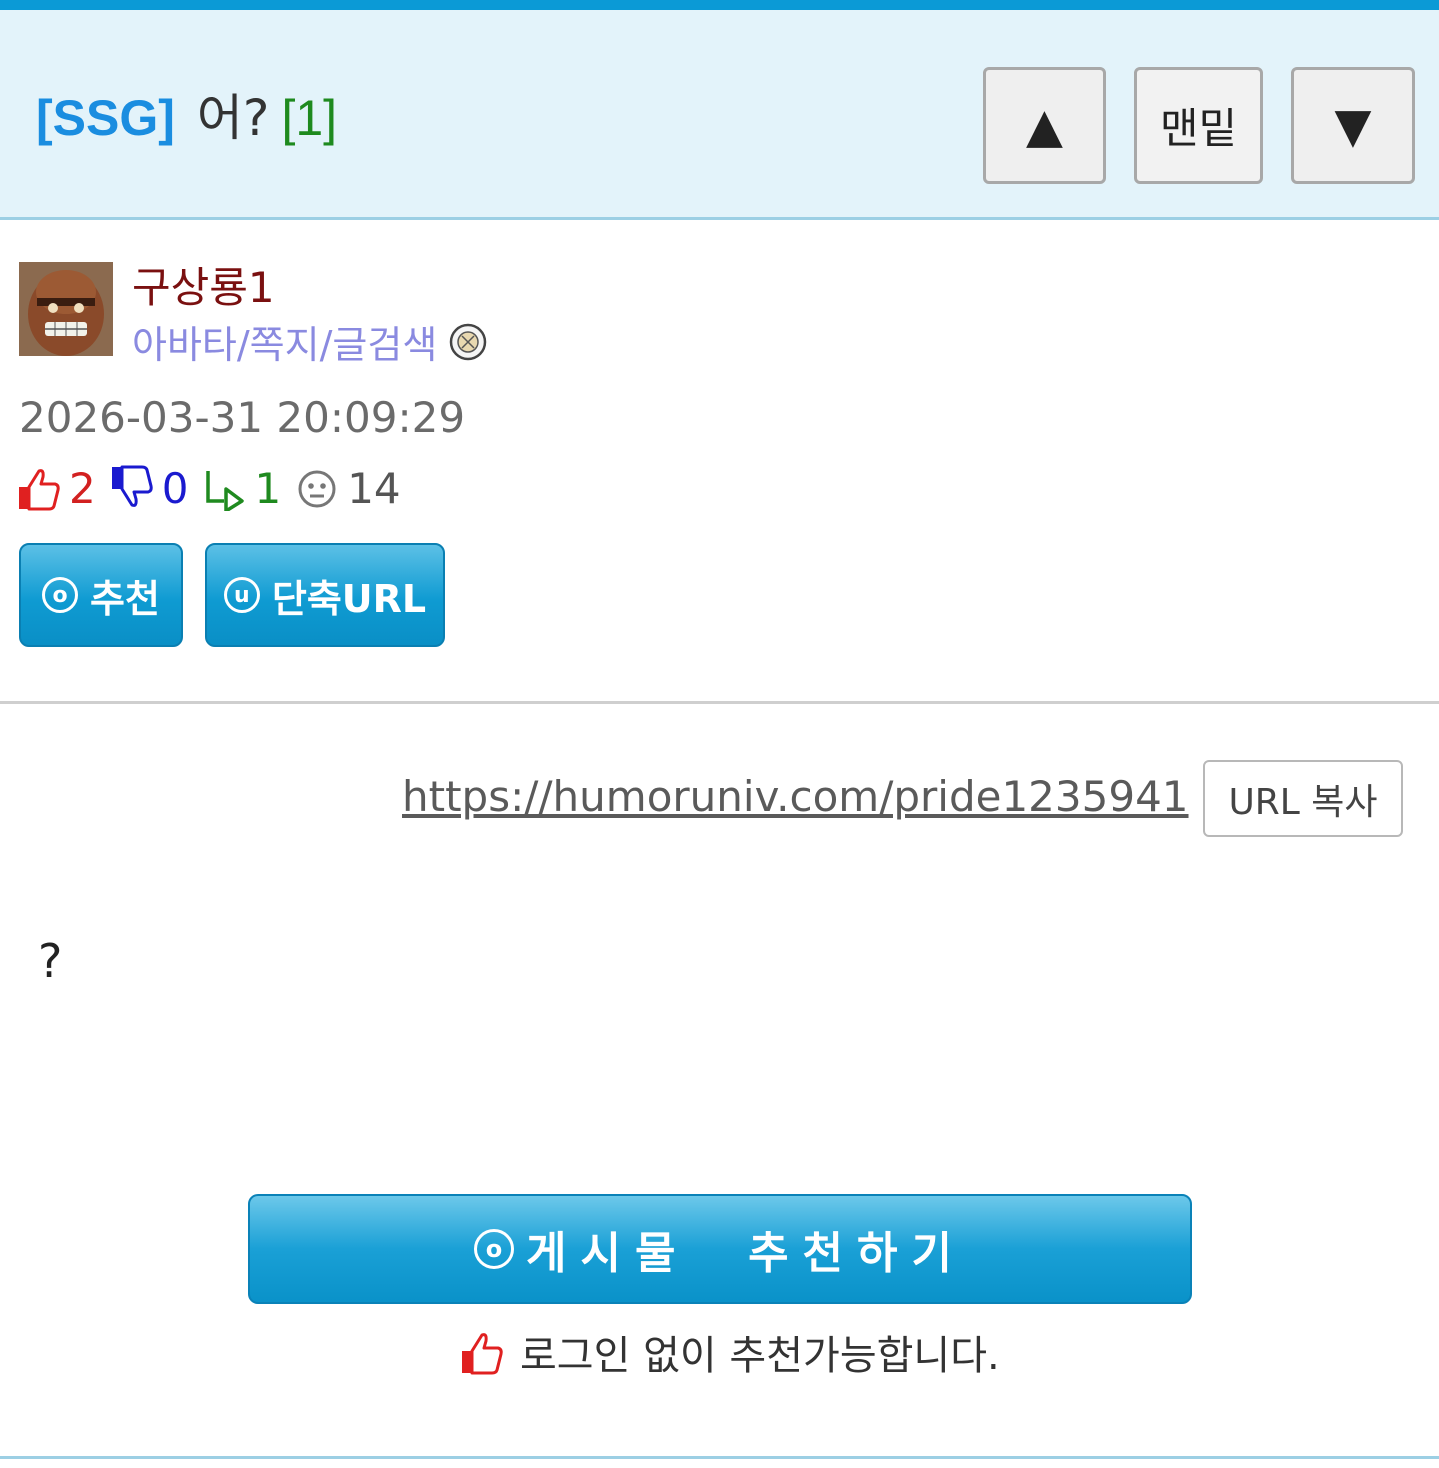 Image resolution: width=1439 pixels, height=1468 pixels. I want to click on view-count: 14, so click(374, 488).